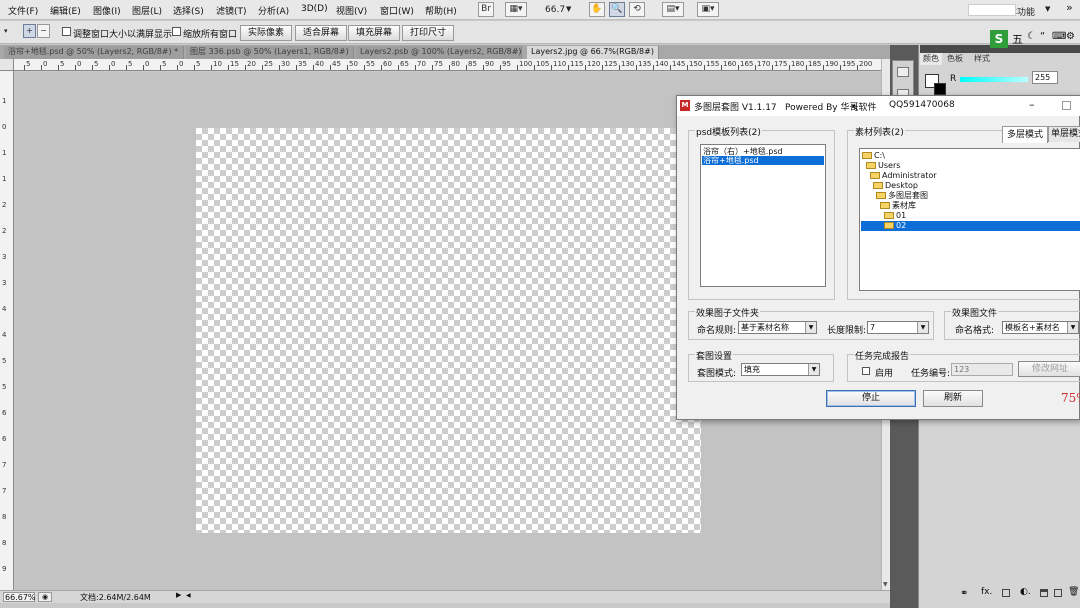  What do you see at coordinates (94, 52) in the screenshot?
I see `doc-tab: 浴帘+地毯.psd @ 50% (Layers2, RGB/8#) *` at bounding box center [94, 52].